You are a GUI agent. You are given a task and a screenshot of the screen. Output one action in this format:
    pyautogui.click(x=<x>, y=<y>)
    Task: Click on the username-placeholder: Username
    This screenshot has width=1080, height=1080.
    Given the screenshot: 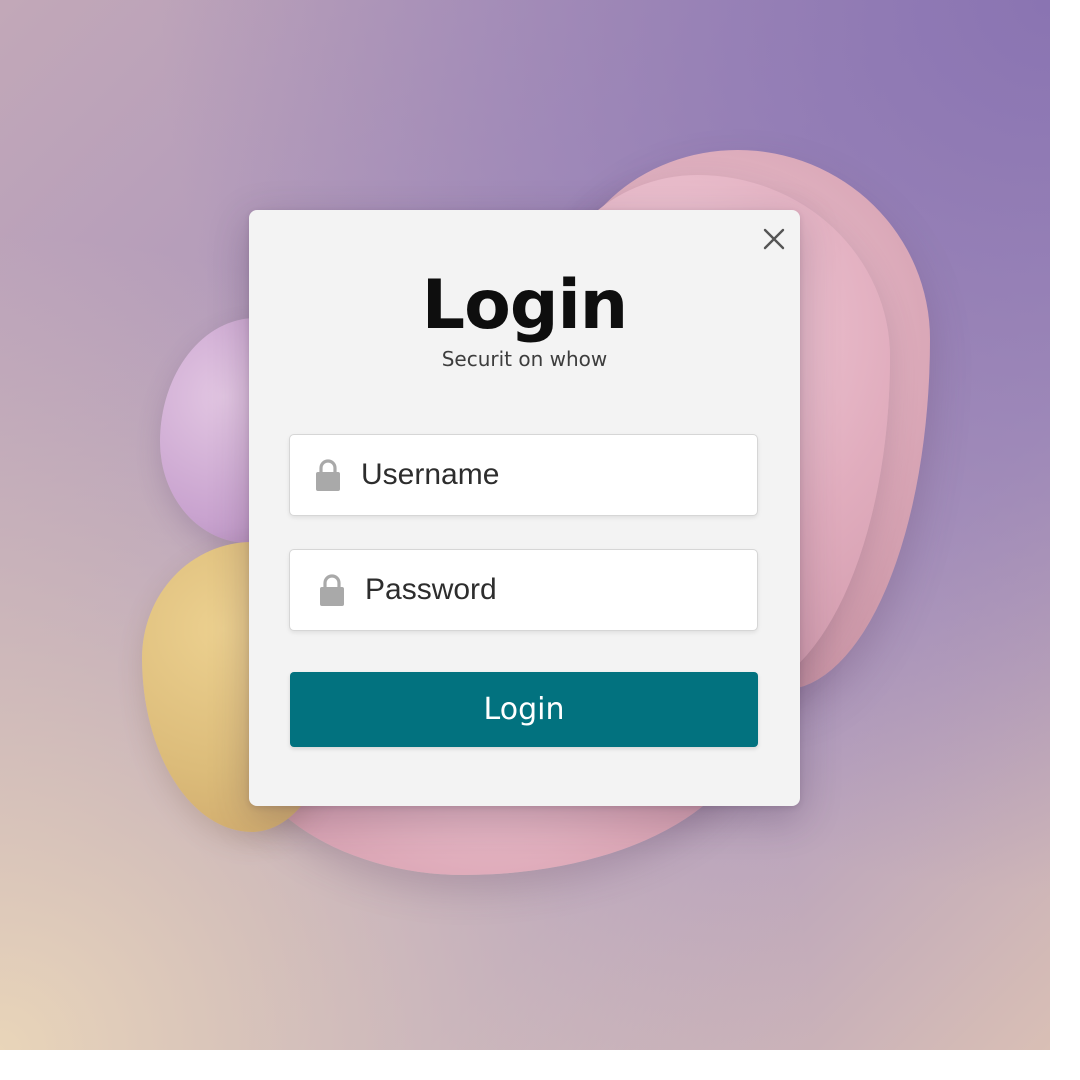 What is the action you would take?
    pyautogui.click(x=430, y=474)
    